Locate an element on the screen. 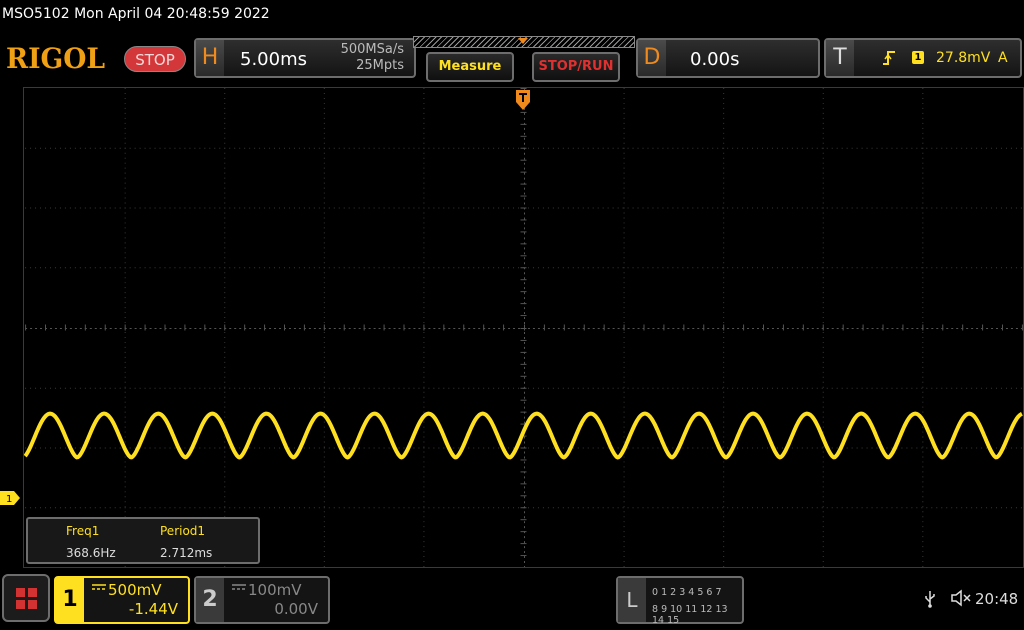  measure-button: Measure is located at coordinates (470, 67).